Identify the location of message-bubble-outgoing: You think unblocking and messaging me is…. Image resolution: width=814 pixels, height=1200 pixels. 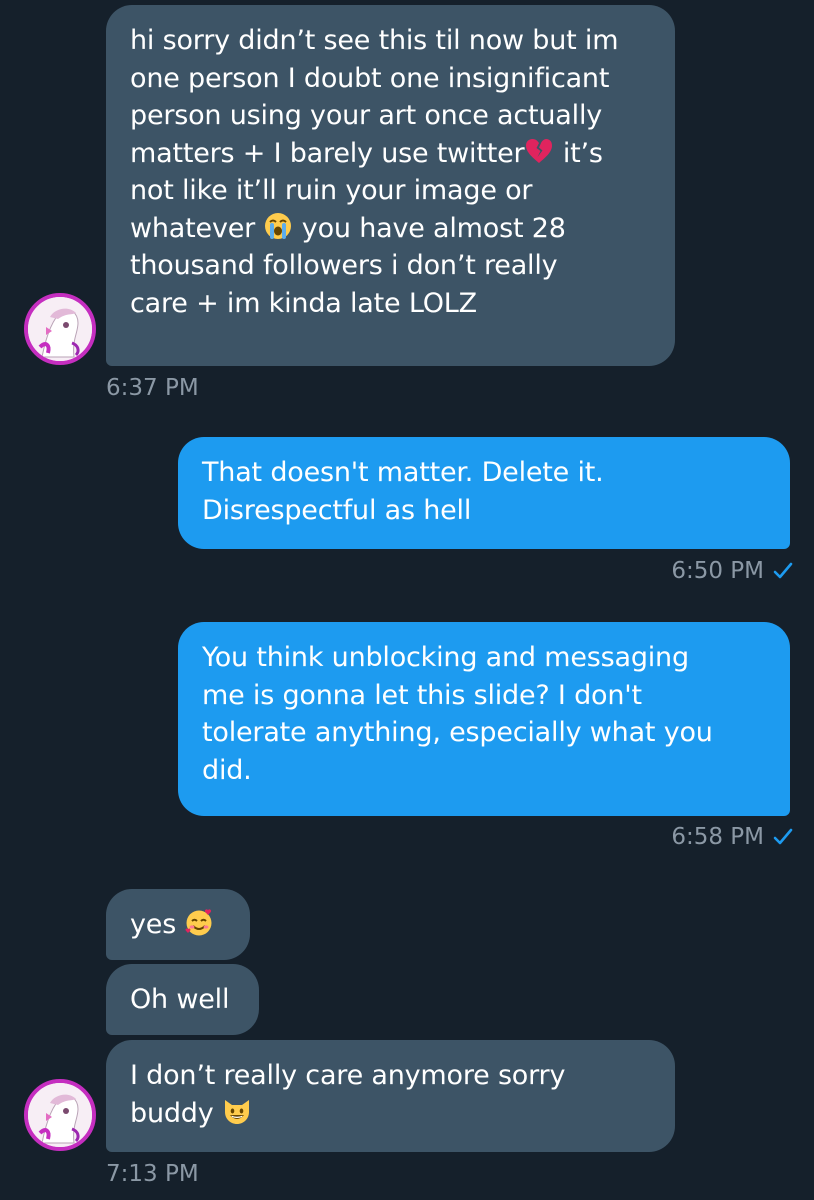
(484, 719).